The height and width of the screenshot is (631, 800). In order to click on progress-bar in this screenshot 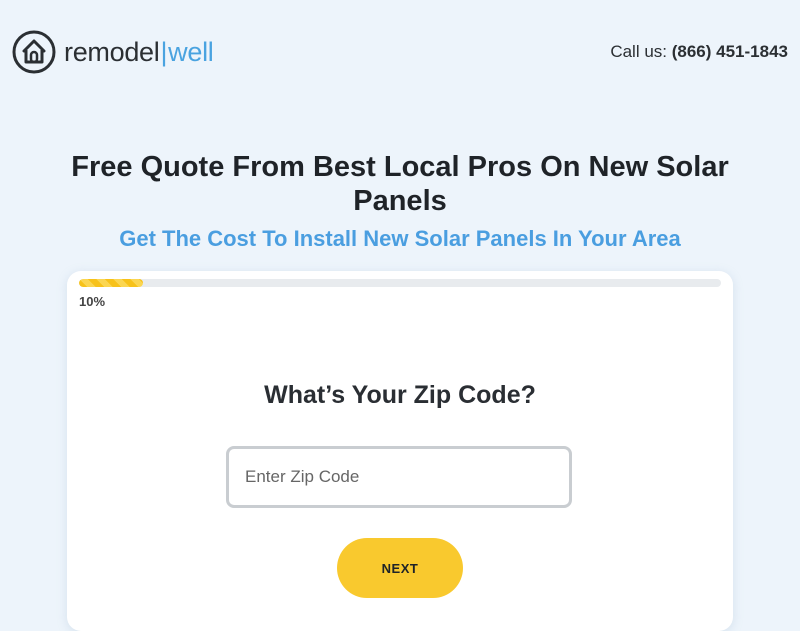, I will do `click(400, 283)`.